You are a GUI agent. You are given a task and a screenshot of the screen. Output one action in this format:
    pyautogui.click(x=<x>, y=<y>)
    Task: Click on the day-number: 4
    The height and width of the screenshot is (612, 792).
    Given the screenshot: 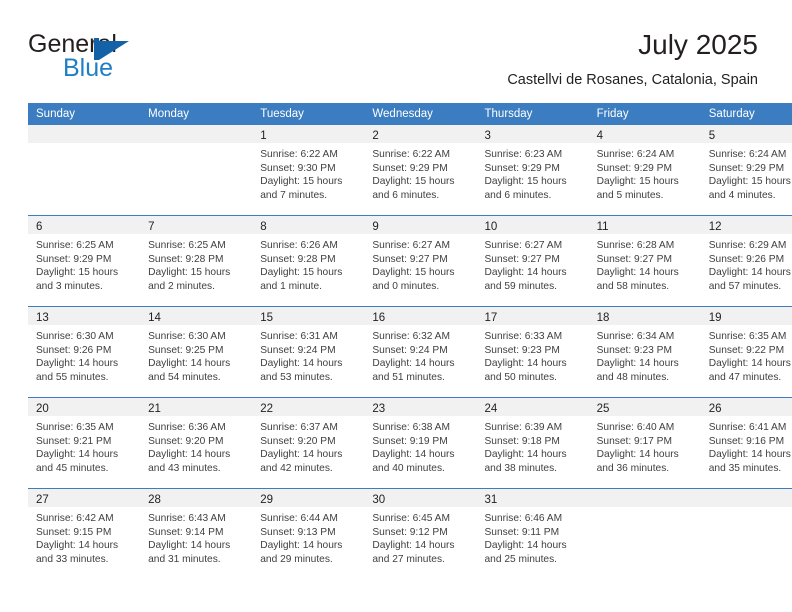 What is the action you would take?
    pyautogui.click(x=600, y=136)
    